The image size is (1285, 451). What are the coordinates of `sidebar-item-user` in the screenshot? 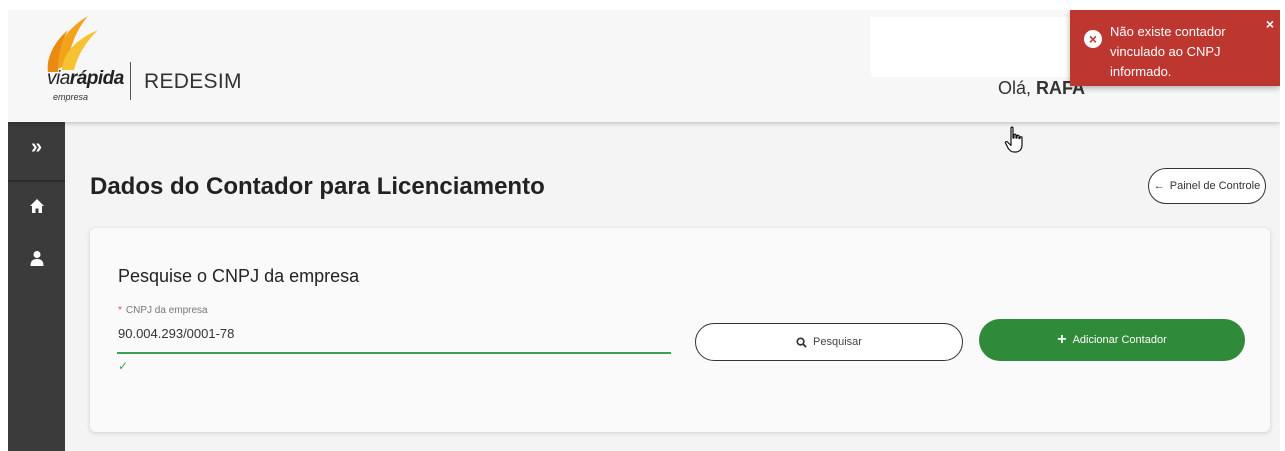 It's located at (36, 260).